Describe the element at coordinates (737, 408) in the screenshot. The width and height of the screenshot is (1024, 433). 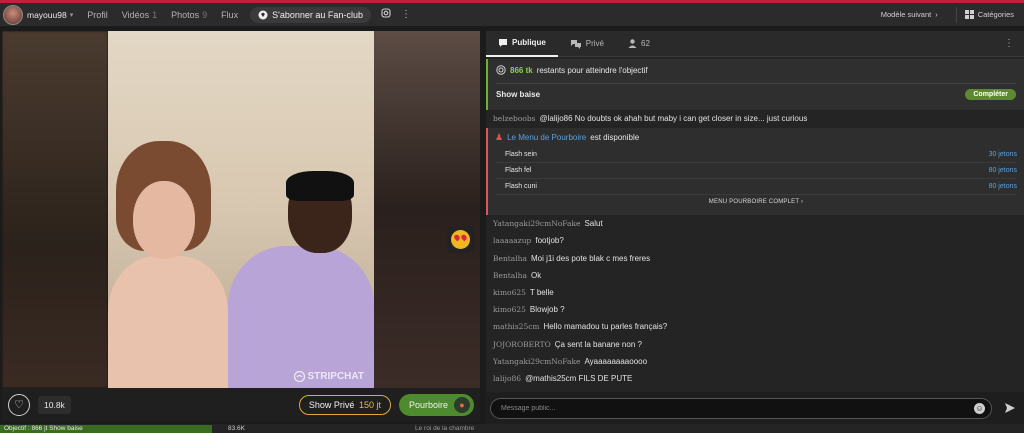
I see `chat-message-input` at that location.